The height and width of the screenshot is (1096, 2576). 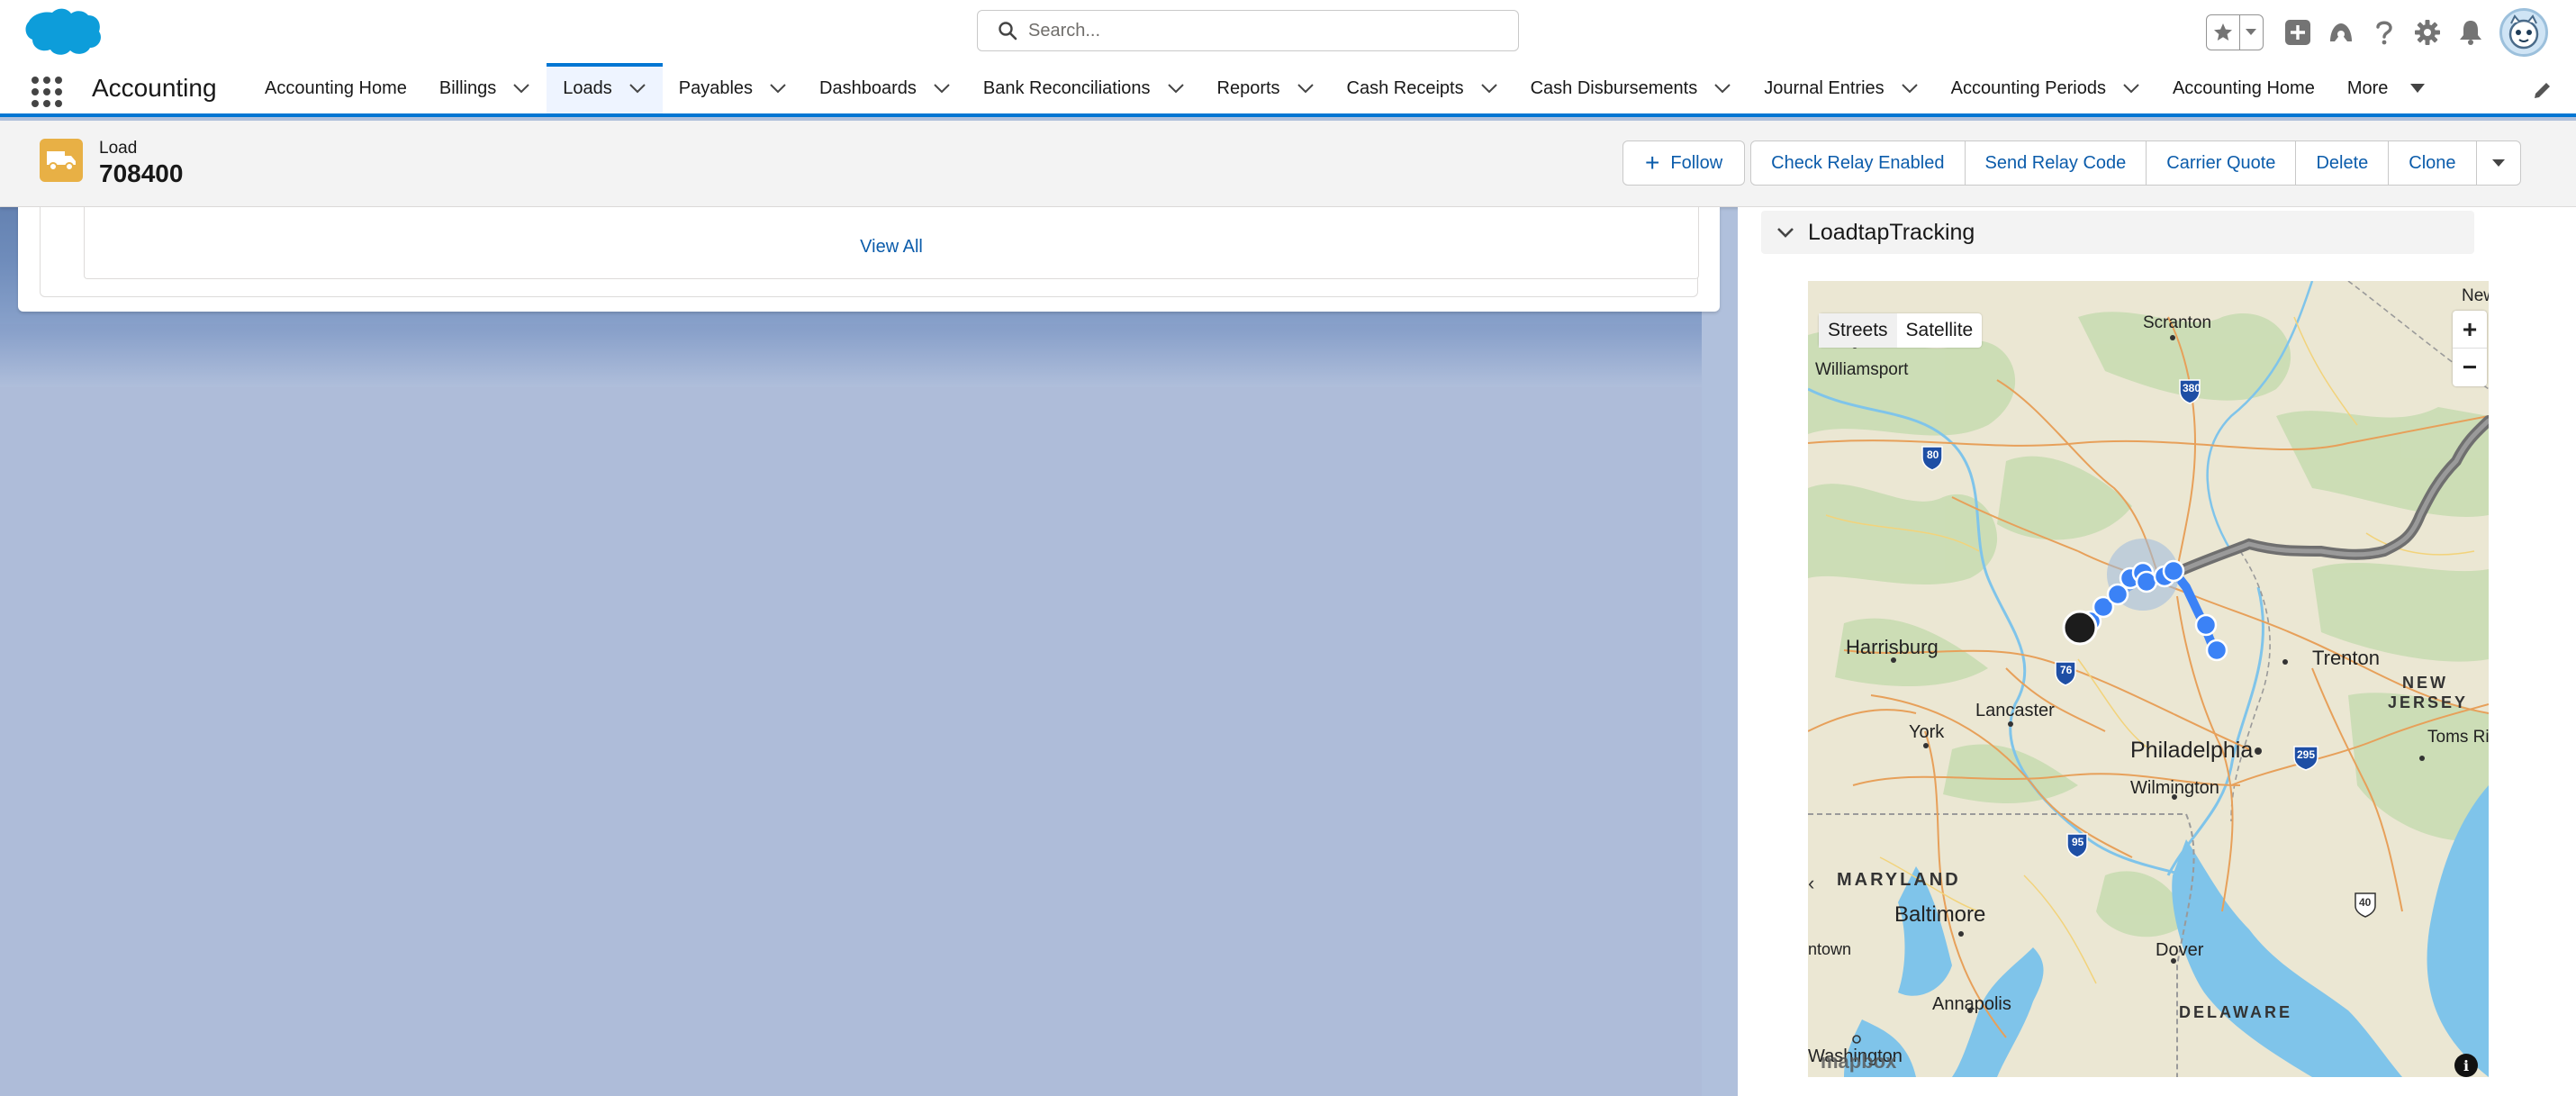 I want to click on view-all-link: View All, so click(x=891, y=247).